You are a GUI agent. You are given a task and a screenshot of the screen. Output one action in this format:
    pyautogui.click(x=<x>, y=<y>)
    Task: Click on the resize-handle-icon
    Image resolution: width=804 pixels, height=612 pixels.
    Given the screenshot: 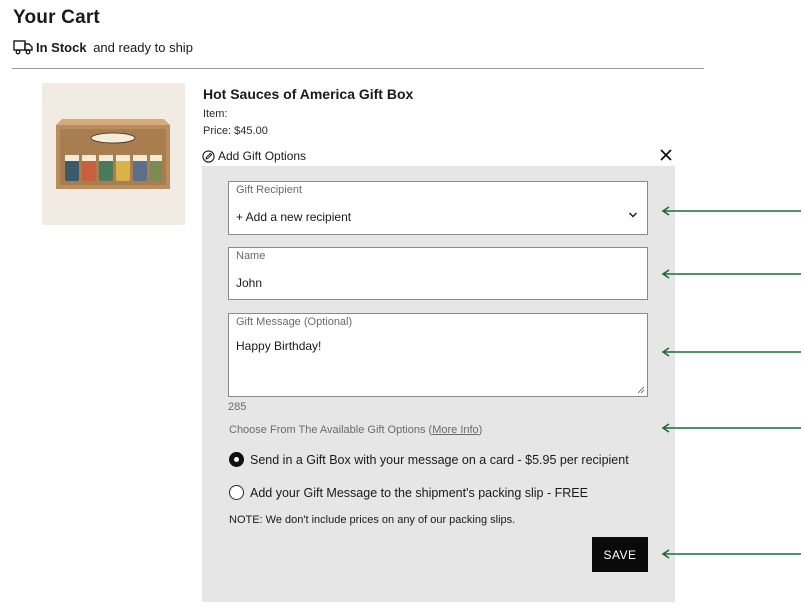 What is the action you would take?
    pyautogui.click(x=641, y=390)
    